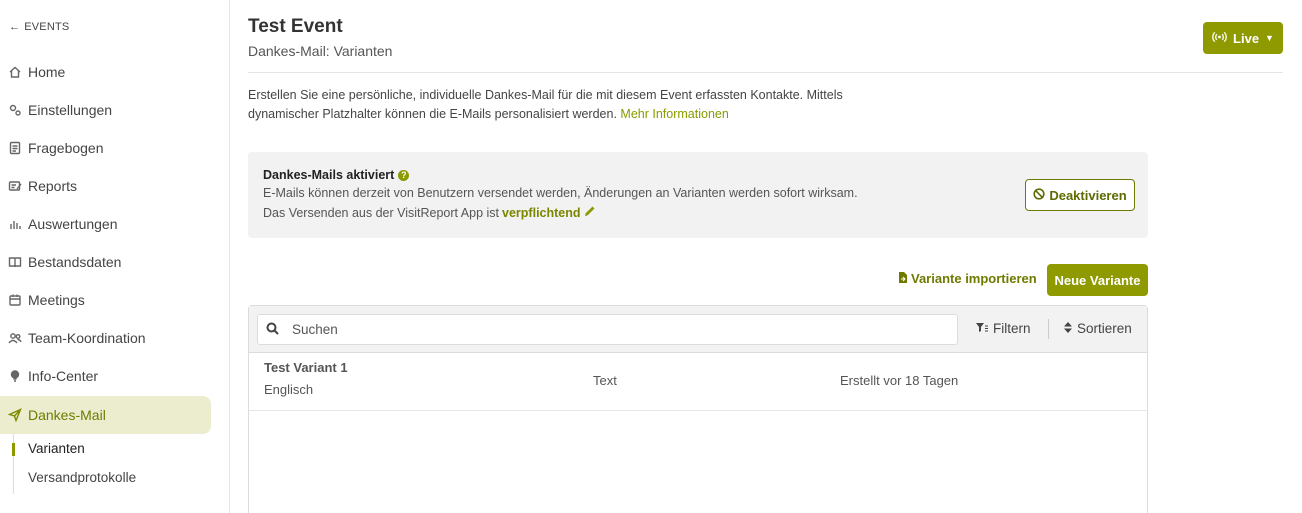  I want to click on header-divider, so click(765, 72).